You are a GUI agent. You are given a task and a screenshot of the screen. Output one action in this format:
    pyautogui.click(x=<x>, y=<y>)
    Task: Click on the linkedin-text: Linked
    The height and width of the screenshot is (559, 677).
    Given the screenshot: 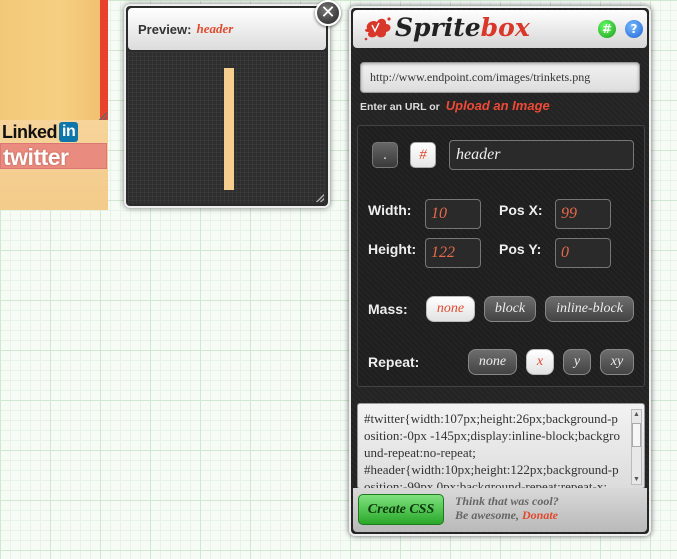 What is the action you would take?
    pyautogui.click(x=30, y=131)
    